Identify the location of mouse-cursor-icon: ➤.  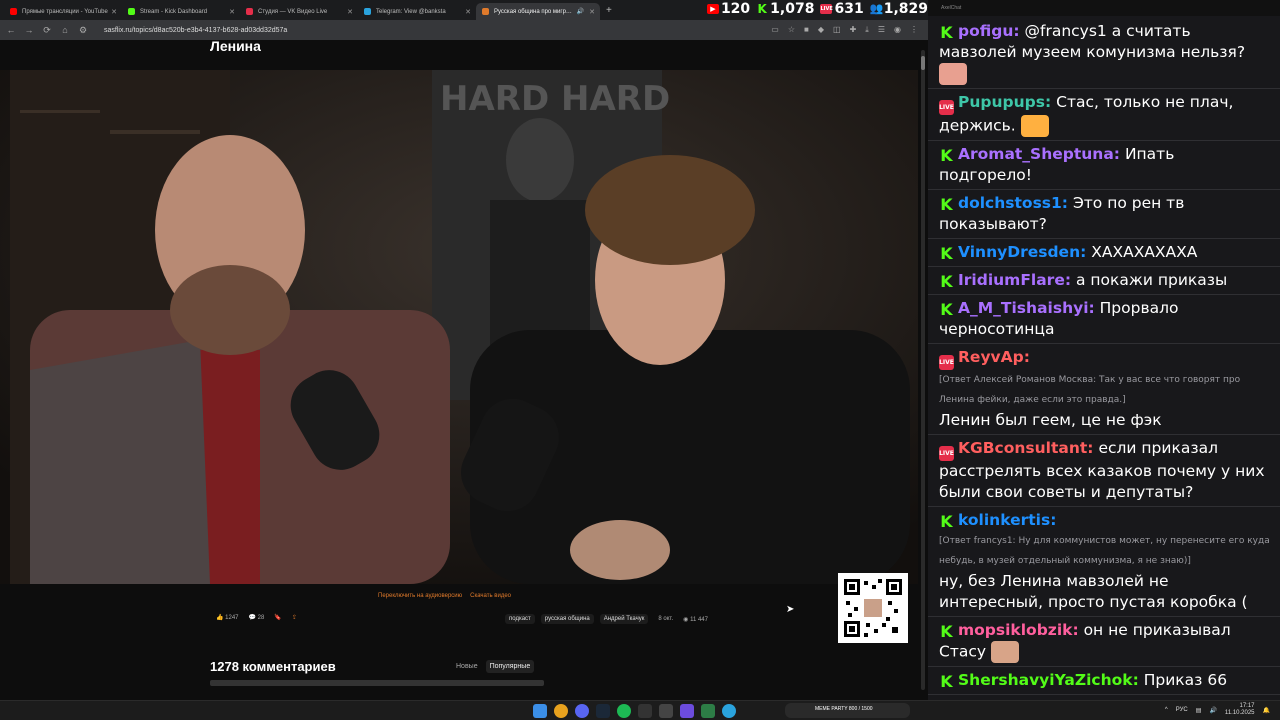
(790, 609).